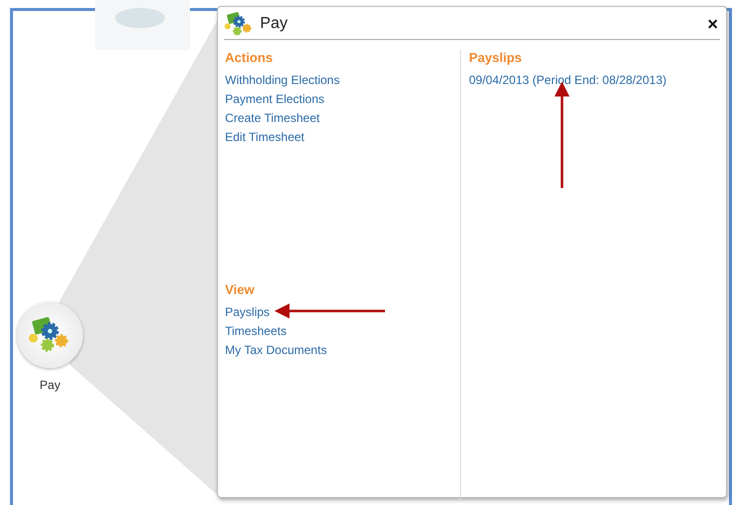  I want to click on menu-link: Create Timesheet, so click(272, 118).